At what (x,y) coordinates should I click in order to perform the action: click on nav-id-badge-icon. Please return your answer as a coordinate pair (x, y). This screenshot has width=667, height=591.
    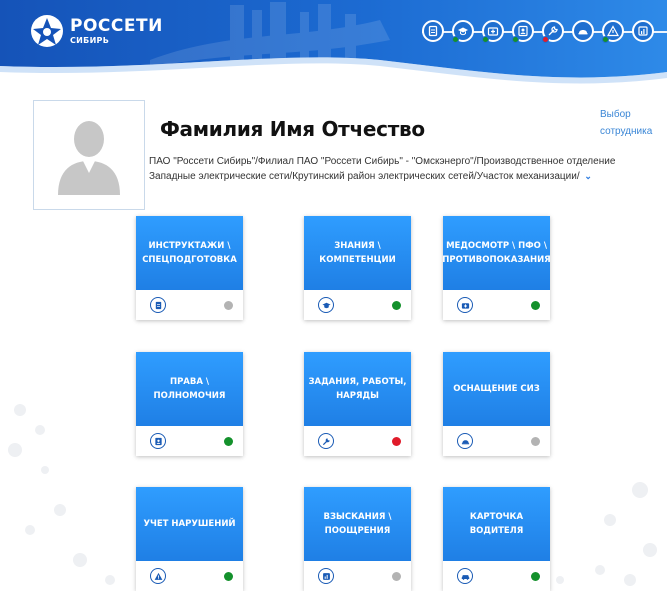
    Looking at the image, I should click on (523, 31).